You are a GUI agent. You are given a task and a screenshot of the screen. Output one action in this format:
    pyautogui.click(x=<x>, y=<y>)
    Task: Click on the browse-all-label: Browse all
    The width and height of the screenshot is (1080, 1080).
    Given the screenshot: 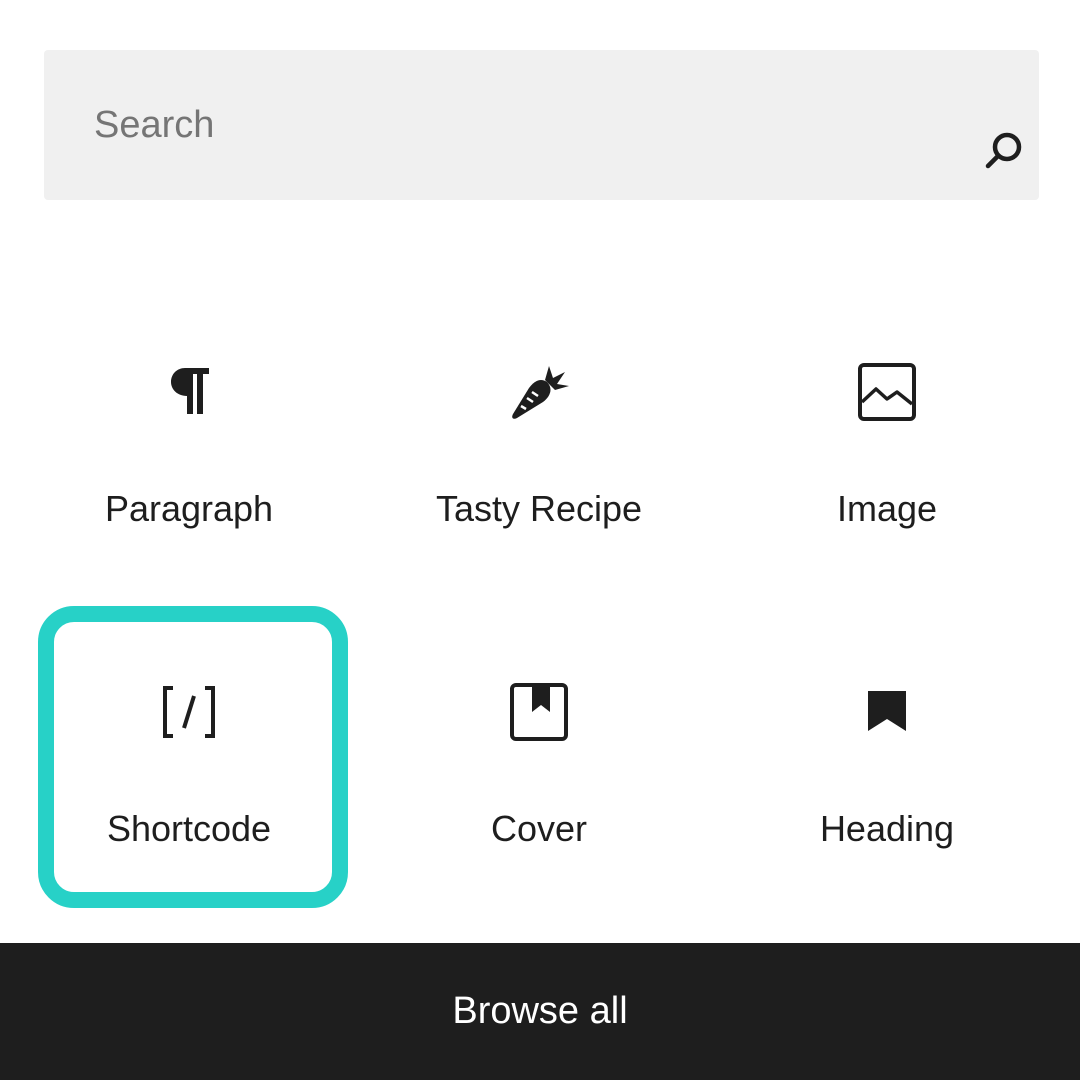 What is the action you would take?
    pyautogui.click(x=540, y=1011)
    